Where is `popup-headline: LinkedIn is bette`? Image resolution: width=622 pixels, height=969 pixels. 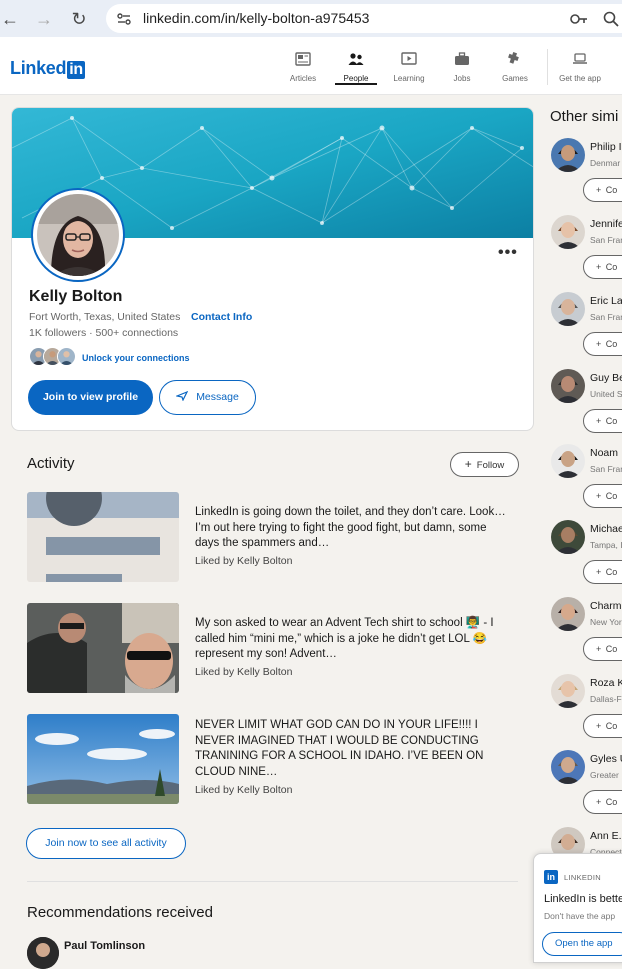 popup-headline: LinkedIn is bette is located at coordinates (583, 899).